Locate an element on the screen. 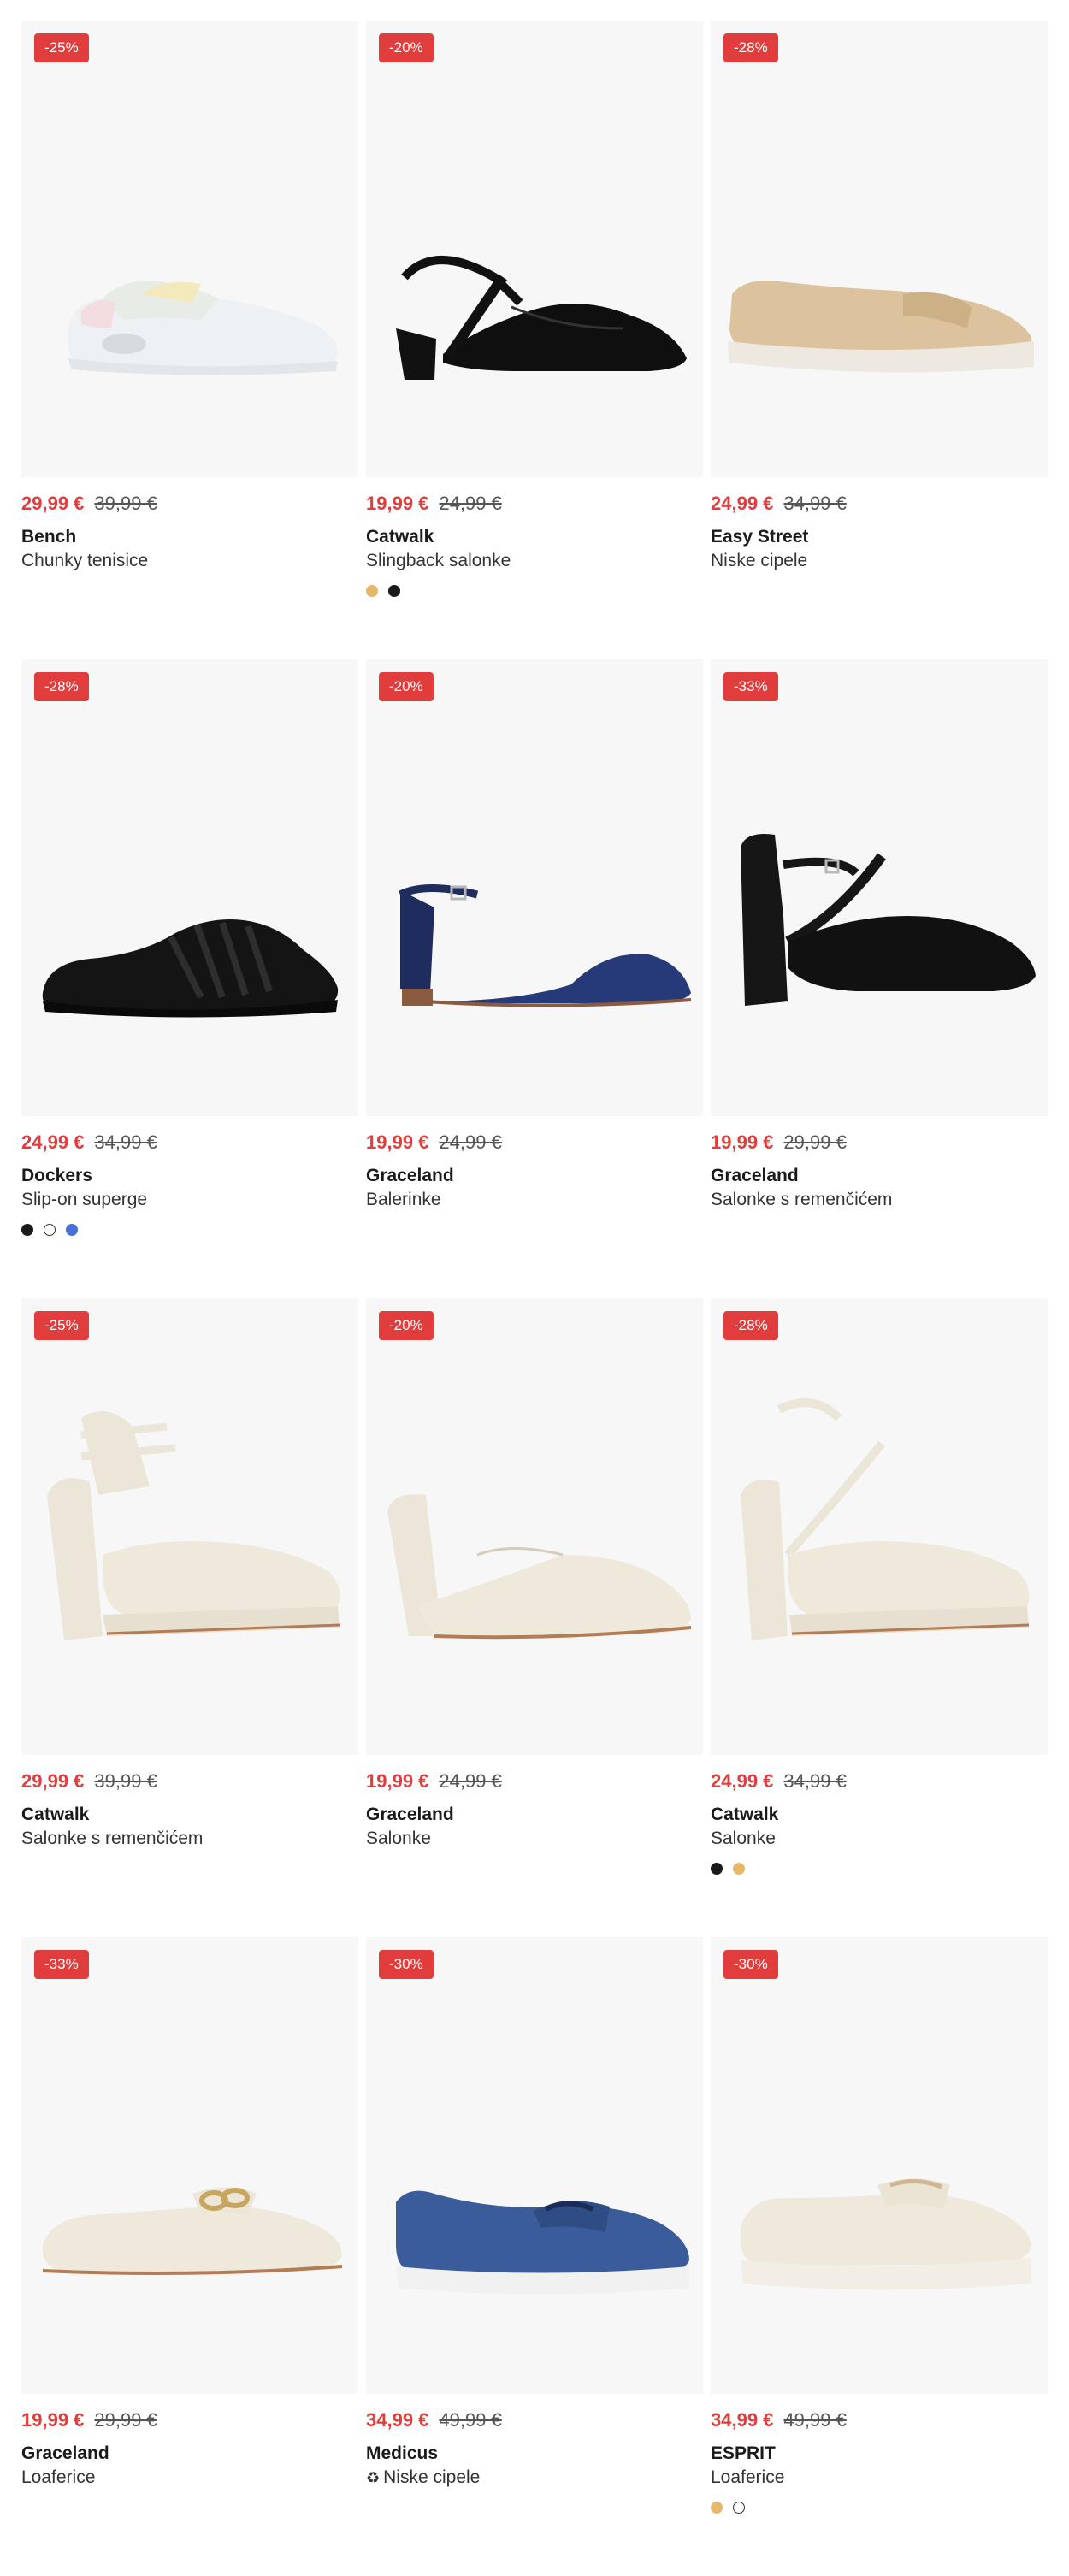 The image size is (1069, 2576). product-name: Balerinke is located at coordinates (403, 1200).